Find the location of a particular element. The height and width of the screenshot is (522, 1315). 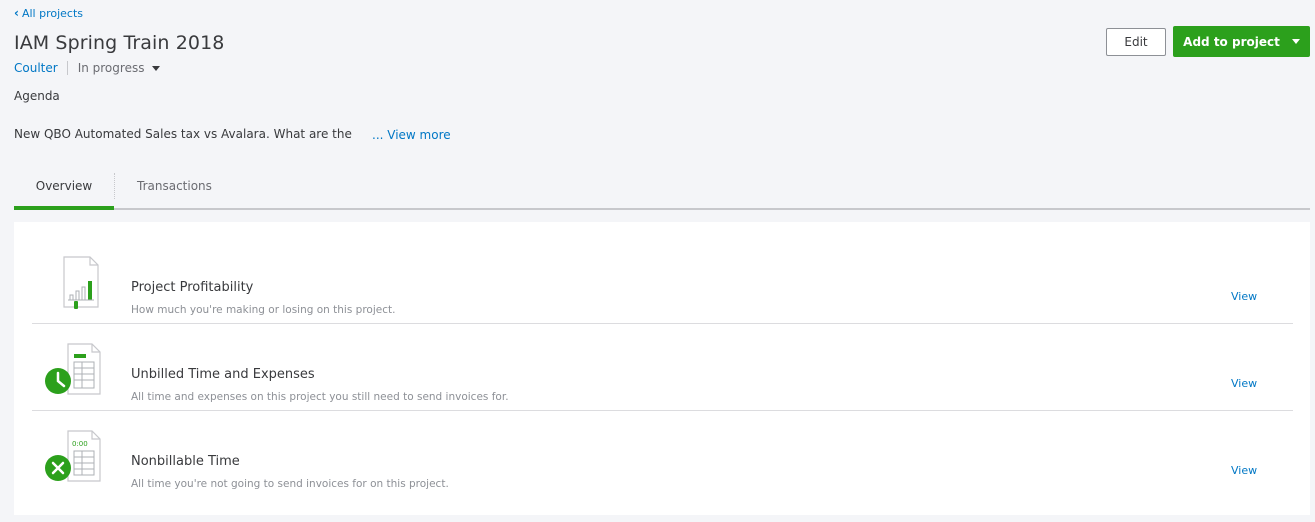

project-tabs: Overview Transactions is located at coordinates (662, 187).